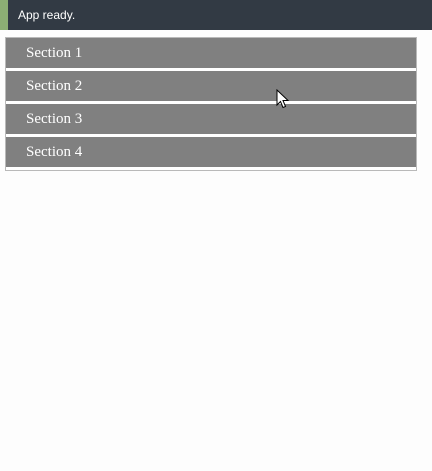 This screenshot has height=471, width=432. Describe the element at coordinates (54, 152) in the screenshot. I see `section-4-label: Section 4` at that location.